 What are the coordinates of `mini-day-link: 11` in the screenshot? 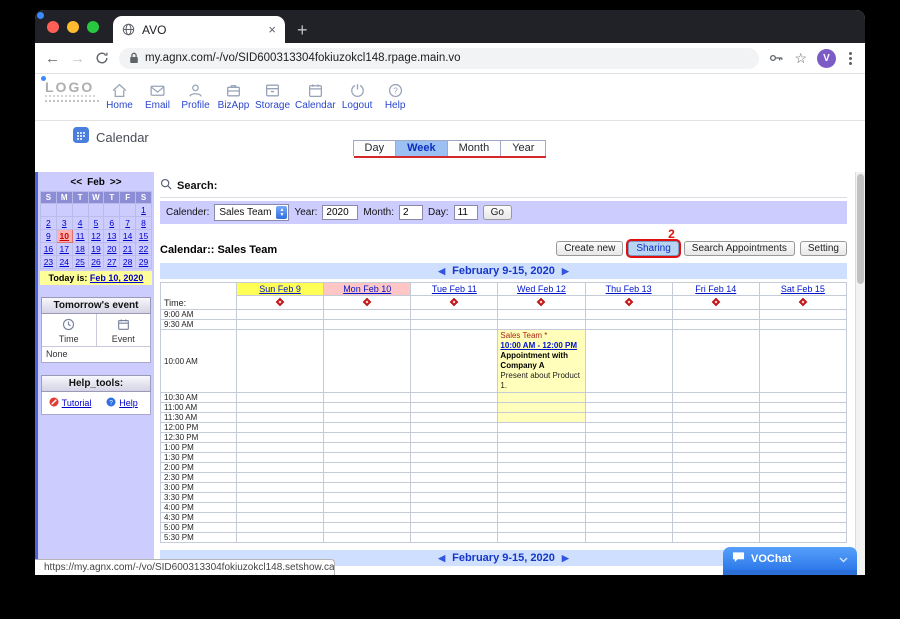 It's located at (80, 236).